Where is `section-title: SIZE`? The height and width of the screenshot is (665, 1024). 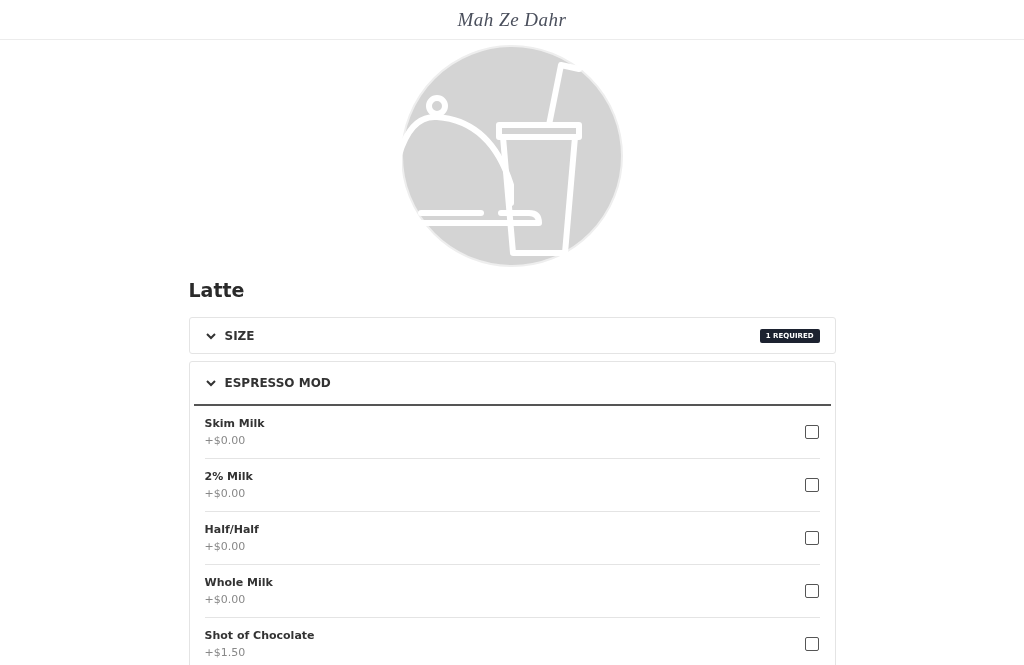 section-title: SIZE is located at coordinates (239, 335).